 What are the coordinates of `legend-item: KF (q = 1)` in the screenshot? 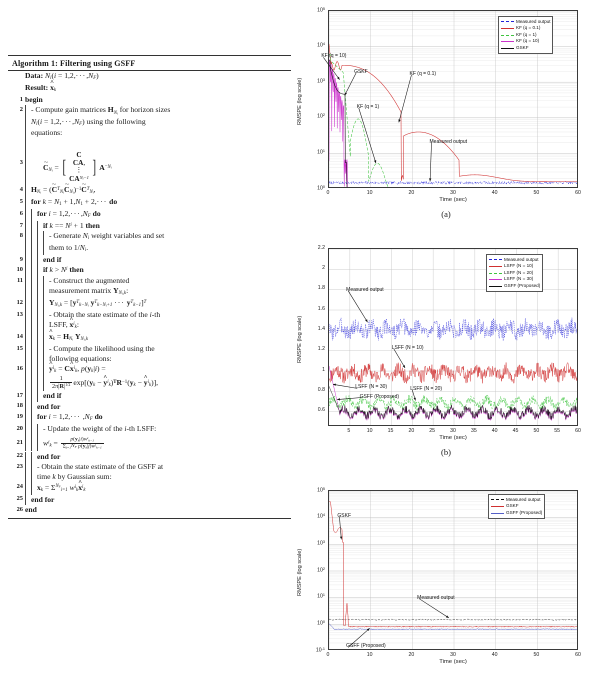 It's located at (525, 35).